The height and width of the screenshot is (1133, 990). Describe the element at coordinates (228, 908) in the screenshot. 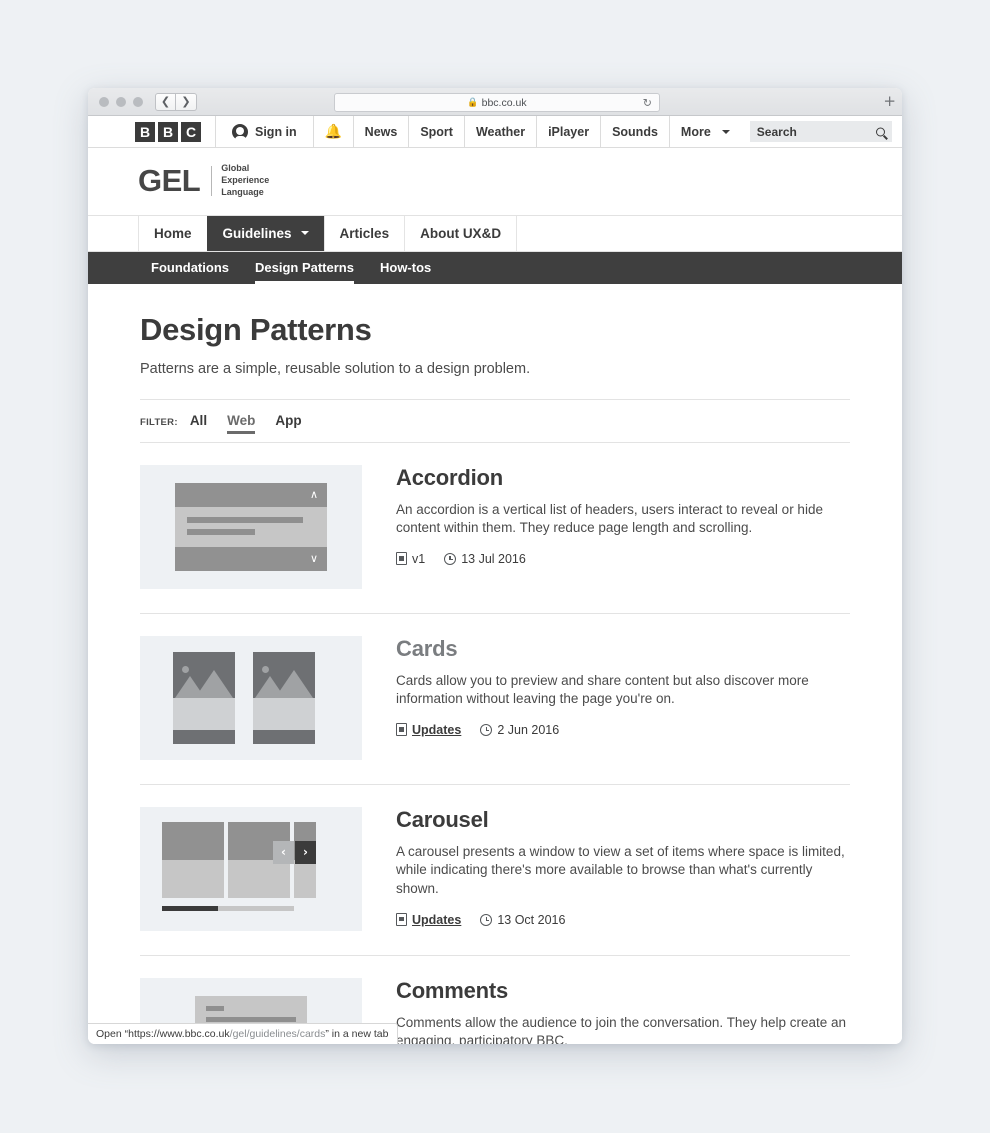

I see `carousel-scrollbar-track` at that location.